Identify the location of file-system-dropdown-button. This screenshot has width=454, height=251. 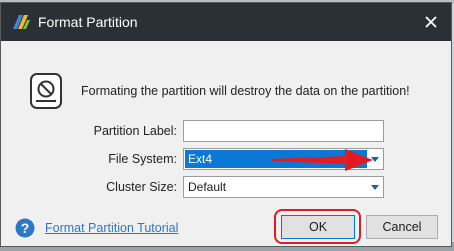
(375, 159).